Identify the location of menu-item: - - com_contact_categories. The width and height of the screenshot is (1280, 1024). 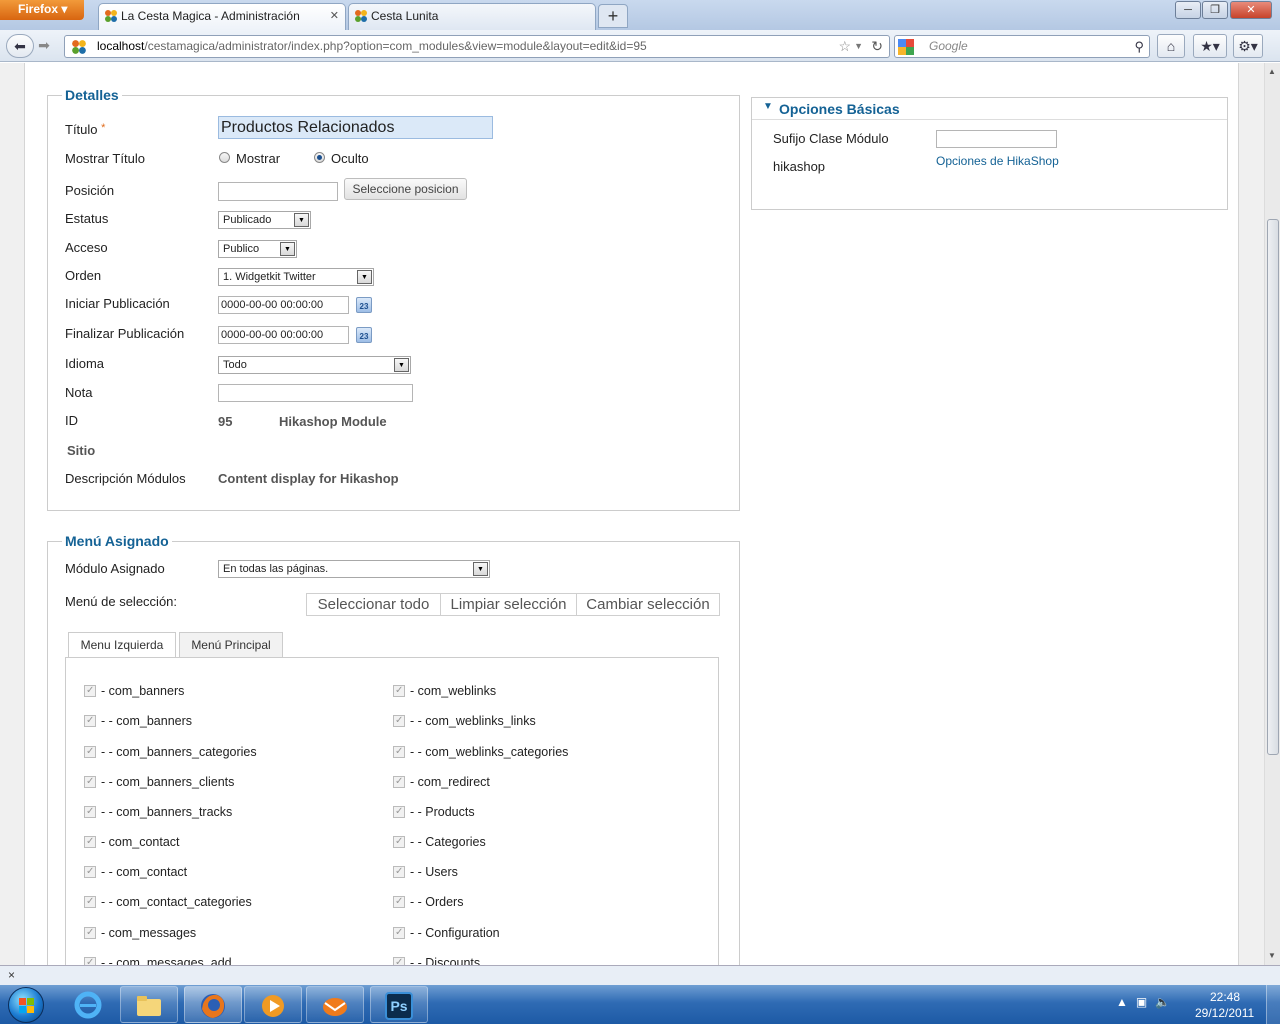
(168, 903).